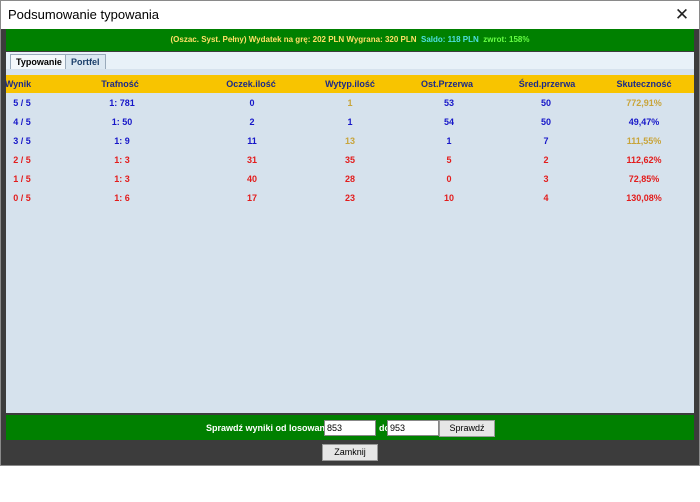 This screenshot has width=700, height=502. Describe the element at coordinates (252, 160) in the screenshot. I see `cell-oczek: 31` at that location.